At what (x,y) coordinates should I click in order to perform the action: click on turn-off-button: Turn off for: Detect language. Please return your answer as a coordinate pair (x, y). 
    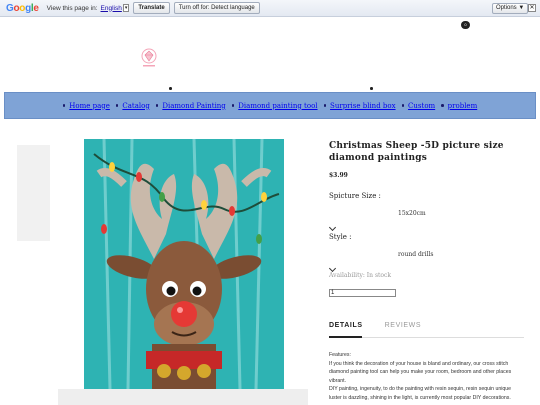
    Looking at the image, I should click on (216, 8).